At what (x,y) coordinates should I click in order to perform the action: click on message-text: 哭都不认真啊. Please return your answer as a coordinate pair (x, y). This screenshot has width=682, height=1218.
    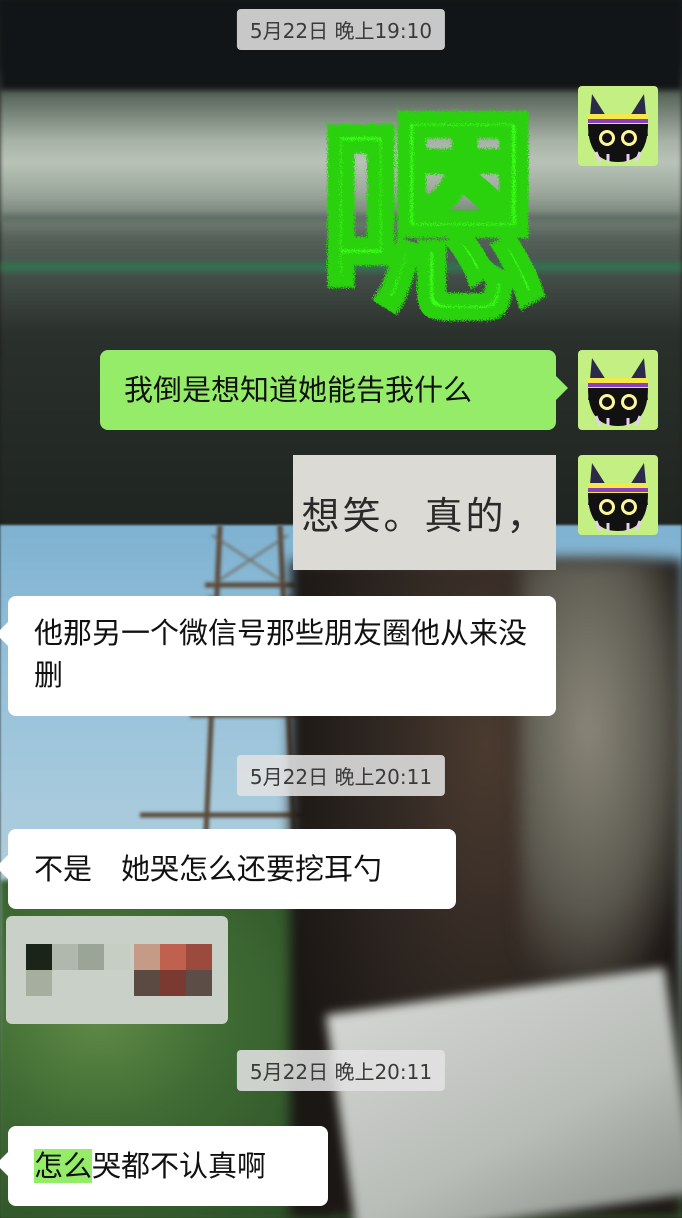
    Looking at the image, I should click on (179, 1166).